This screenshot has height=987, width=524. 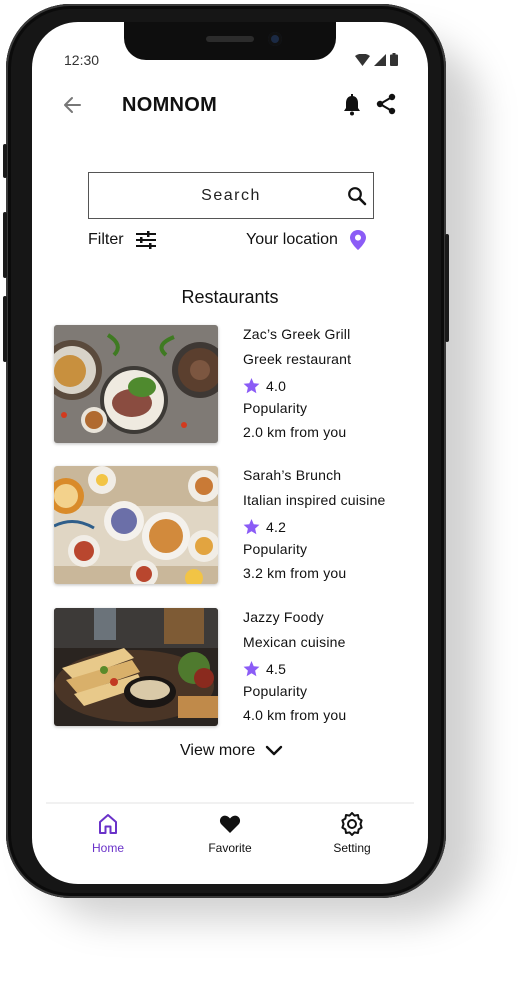 I want to click on rating-value: 4.5, so click(x=276, y=669).